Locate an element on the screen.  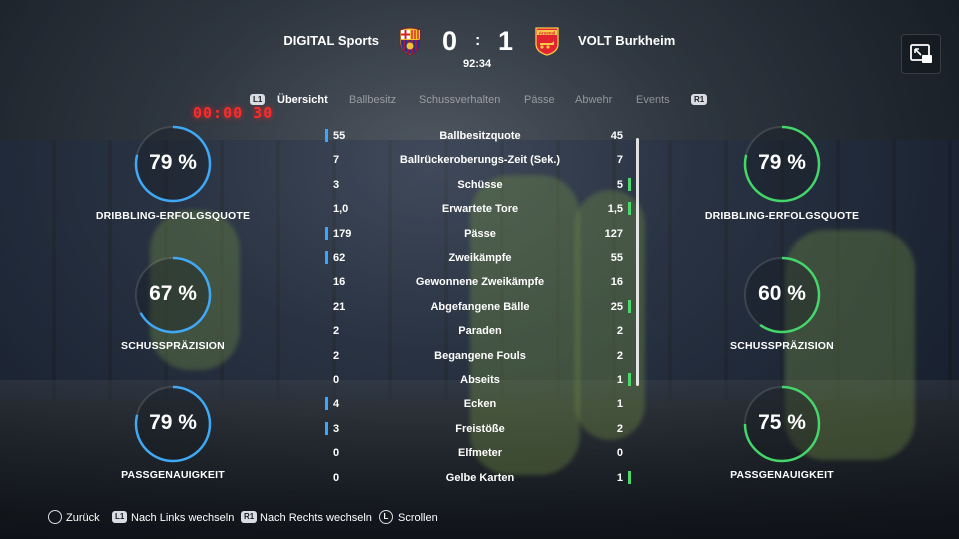
away-stat-value: 25 is located at coordinates (616, 306).